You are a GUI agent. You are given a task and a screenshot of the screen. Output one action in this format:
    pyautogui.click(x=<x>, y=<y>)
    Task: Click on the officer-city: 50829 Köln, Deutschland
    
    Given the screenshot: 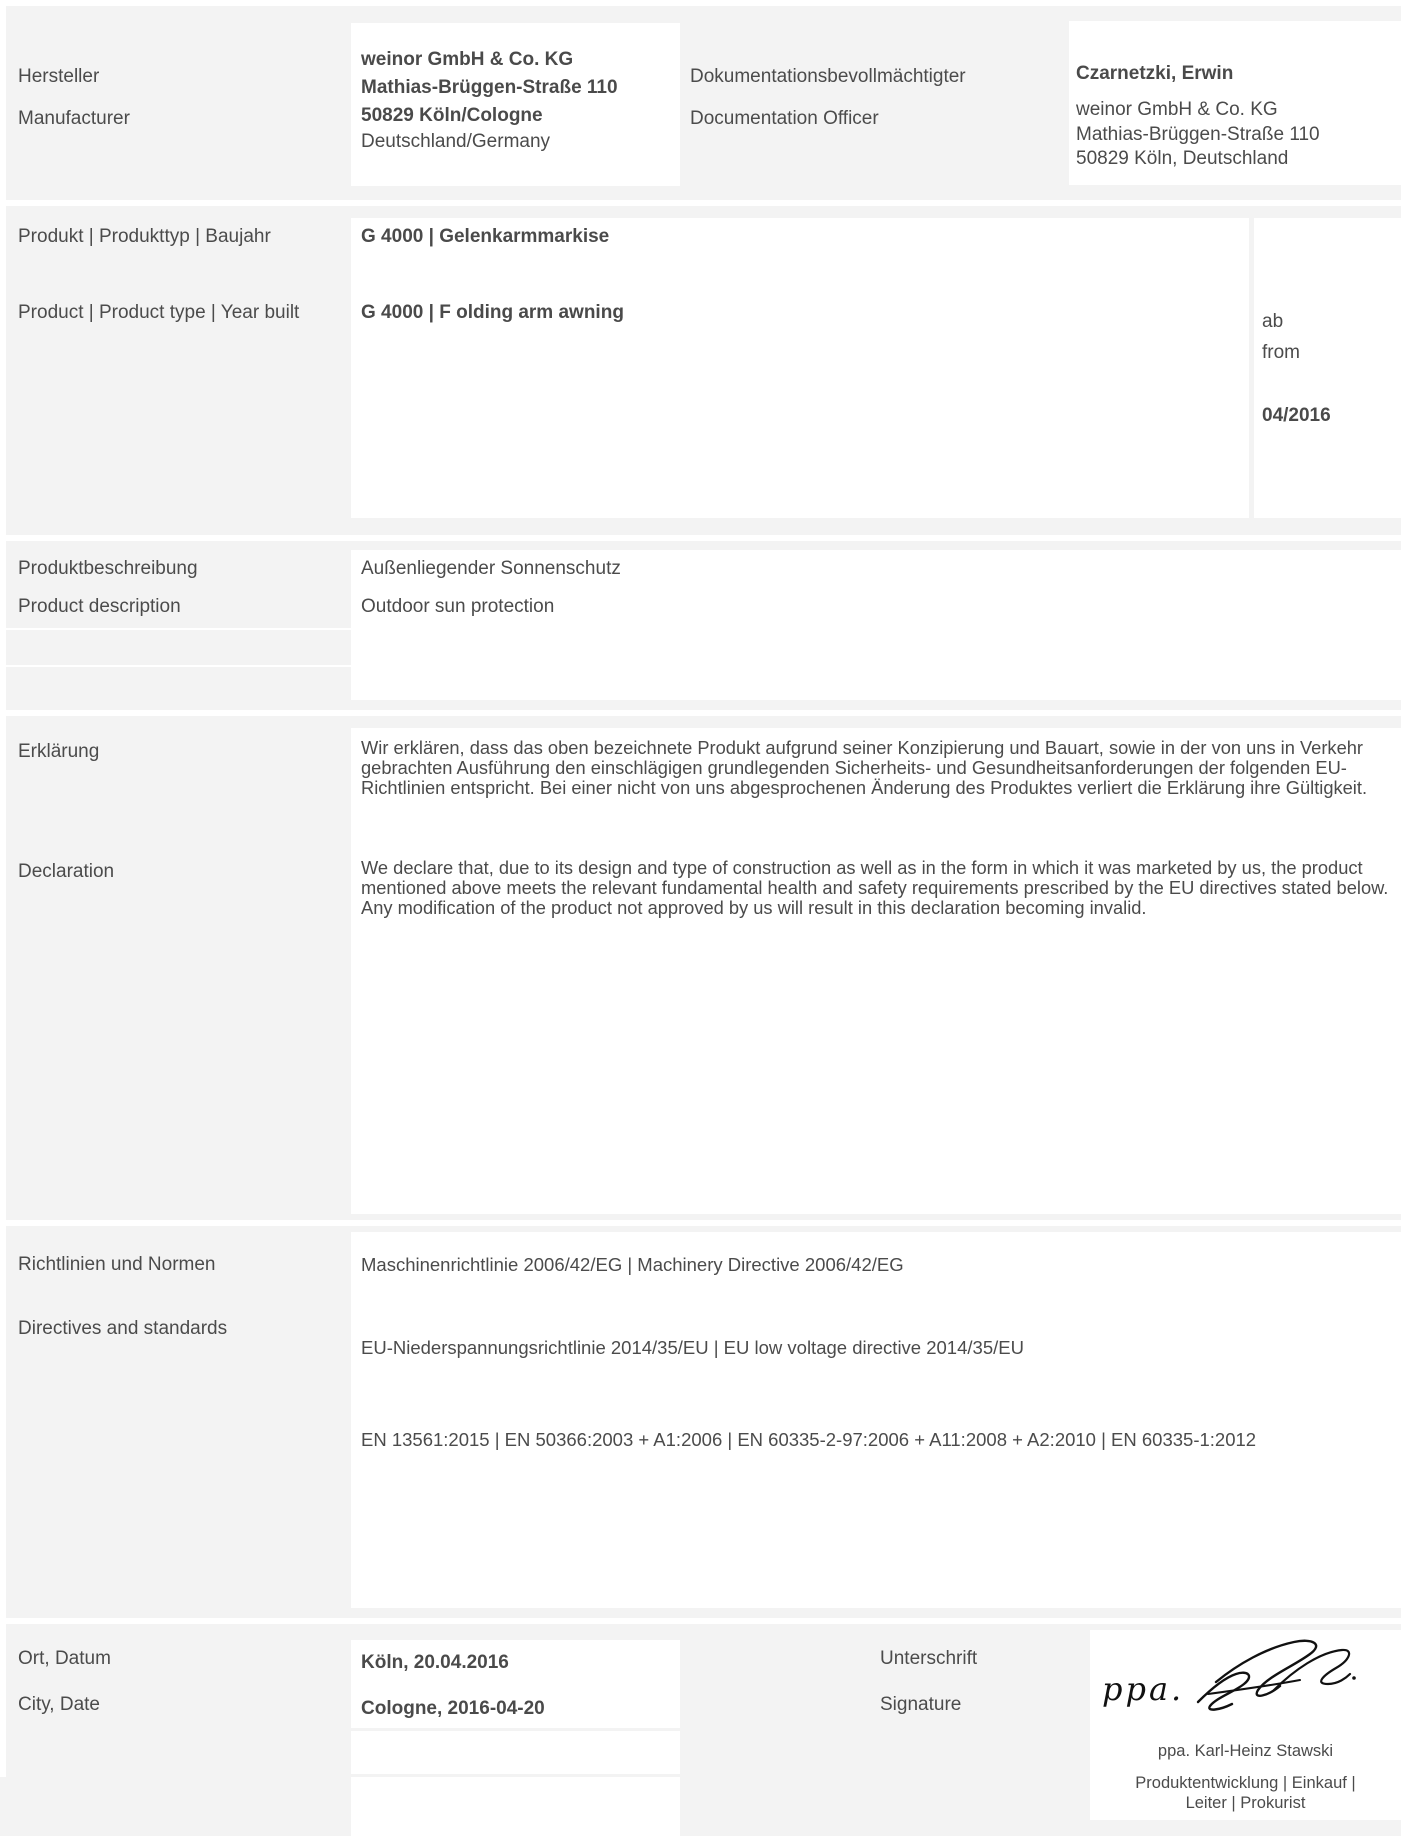 What is the action you would take?
    pyautogui.click(x=1182, y=158)
    